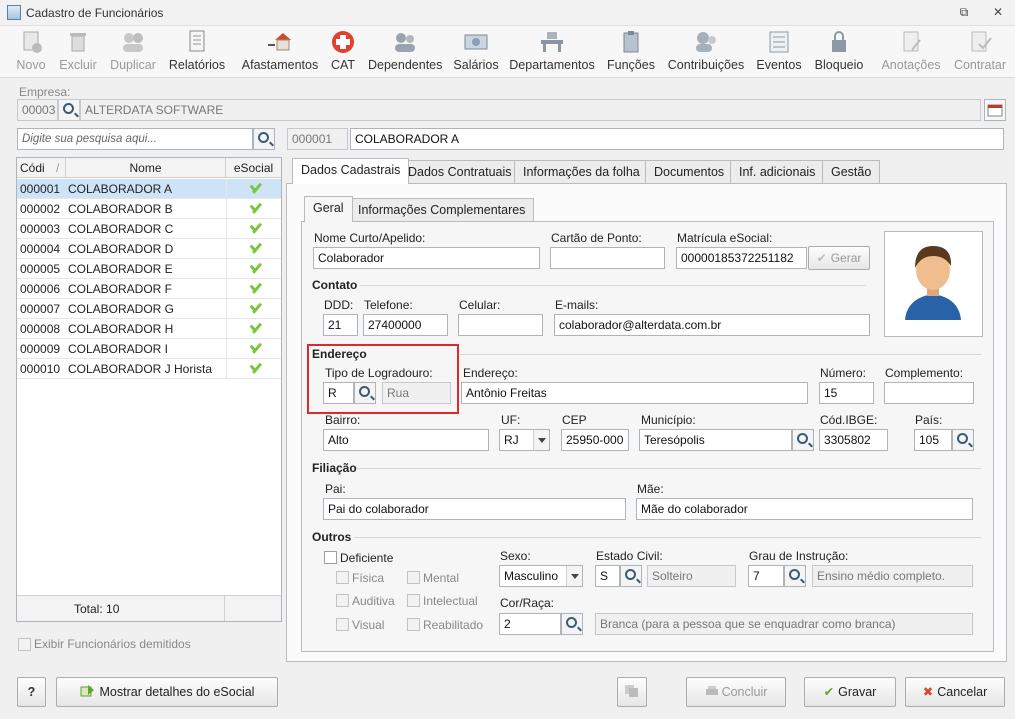  I want to click on table-row: 000001 COLABORADOR A, so click(149, 189).